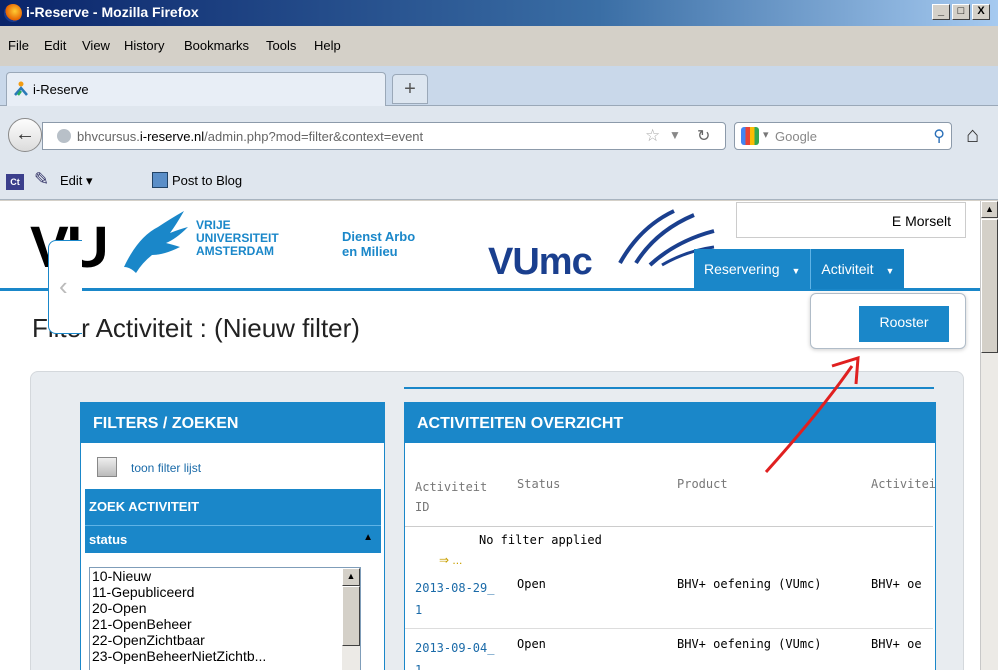  I want to click on close-button: X, so click(981, 12).